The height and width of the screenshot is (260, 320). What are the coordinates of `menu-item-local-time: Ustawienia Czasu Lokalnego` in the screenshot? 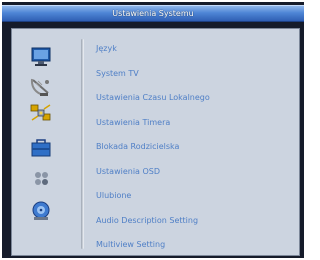 It's located at (153, 98).